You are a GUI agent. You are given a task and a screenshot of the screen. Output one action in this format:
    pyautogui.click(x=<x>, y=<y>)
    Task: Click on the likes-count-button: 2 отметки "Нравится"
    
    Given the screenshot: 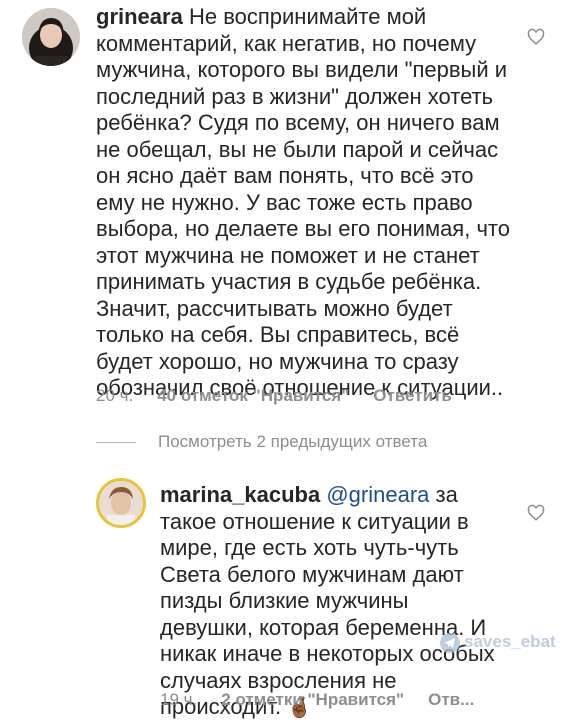 What is the action you would take?
    pyautogui.click(x=312, y=700)
    